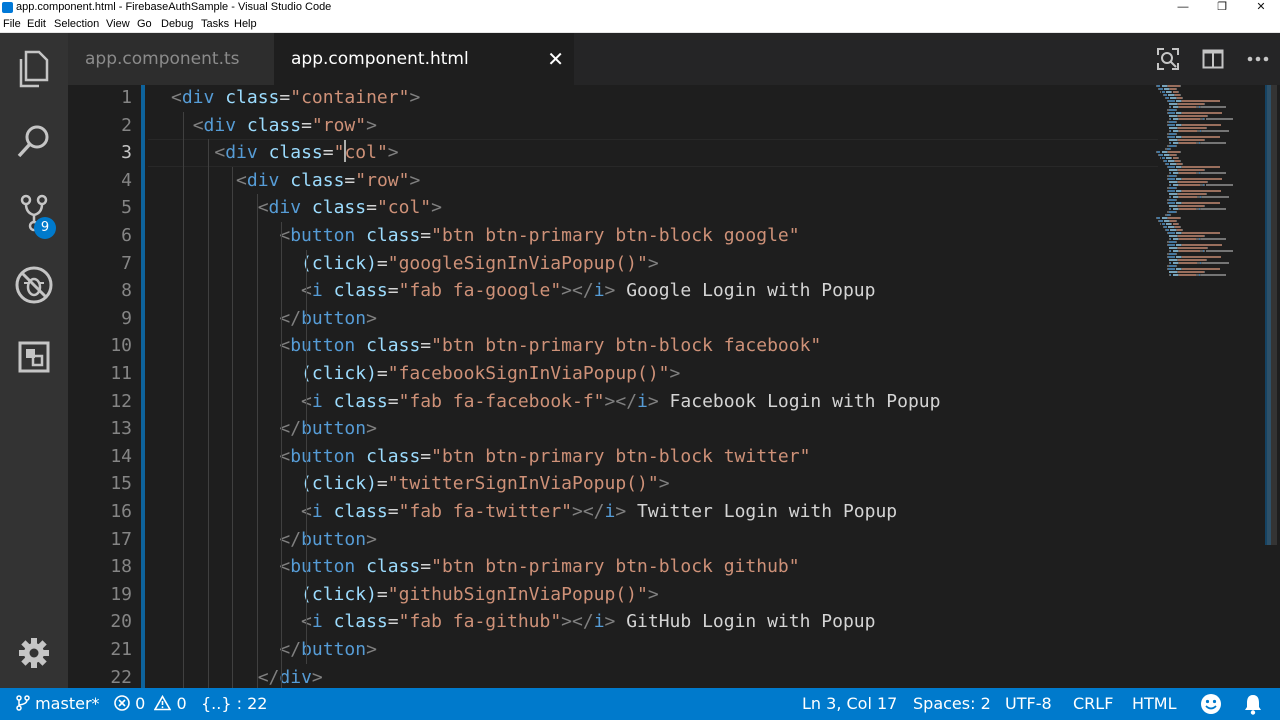  Describe the element at coordinates (34, 213) in the screenshot. I see `source-control-button: 9` at that location.